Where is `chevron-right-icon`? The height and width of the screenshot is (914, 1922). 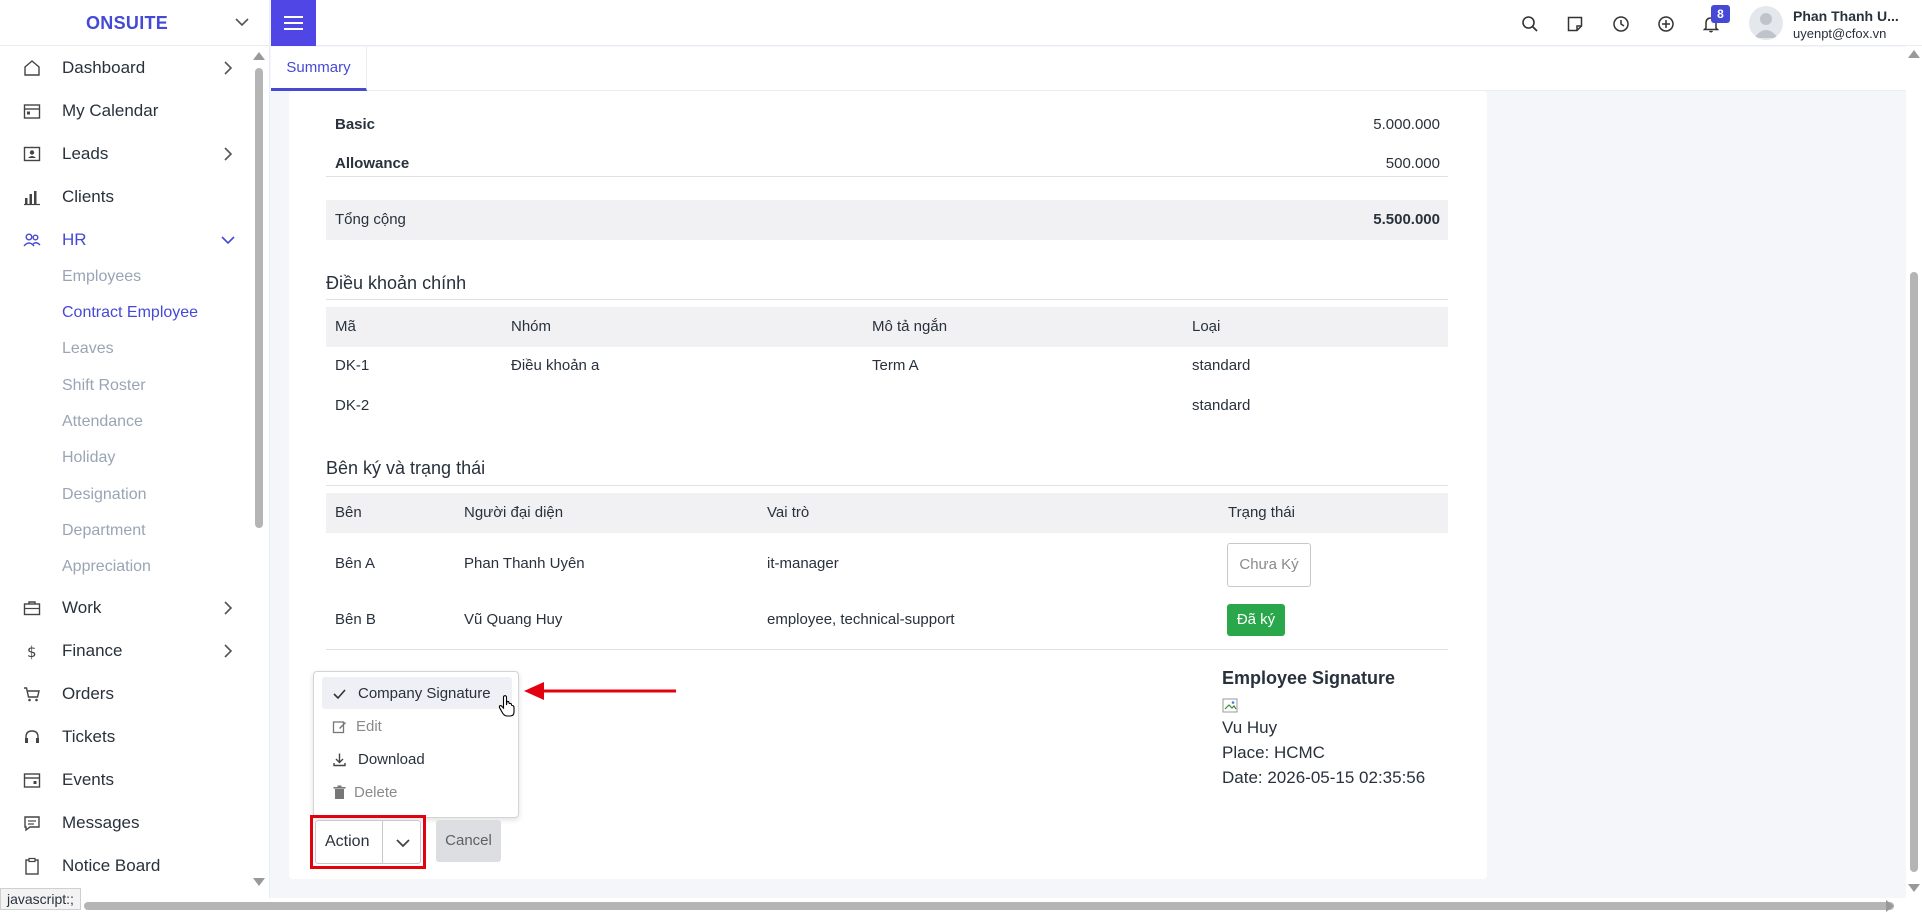
chevron-right-icon is located at coordinates (228, 651).